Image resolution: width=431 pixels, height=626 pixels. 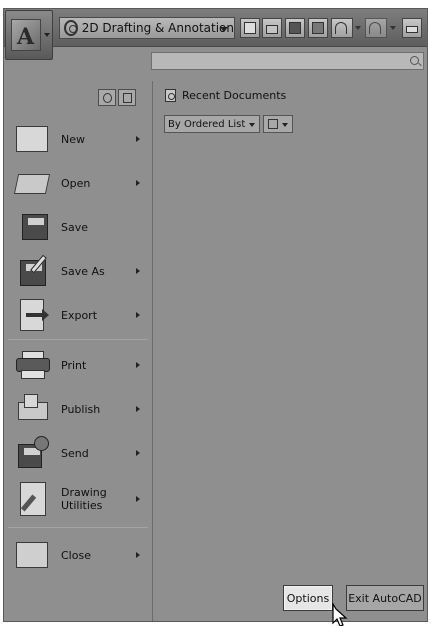 I want to click on display-style-dropdown, so click(x=278, y=124).